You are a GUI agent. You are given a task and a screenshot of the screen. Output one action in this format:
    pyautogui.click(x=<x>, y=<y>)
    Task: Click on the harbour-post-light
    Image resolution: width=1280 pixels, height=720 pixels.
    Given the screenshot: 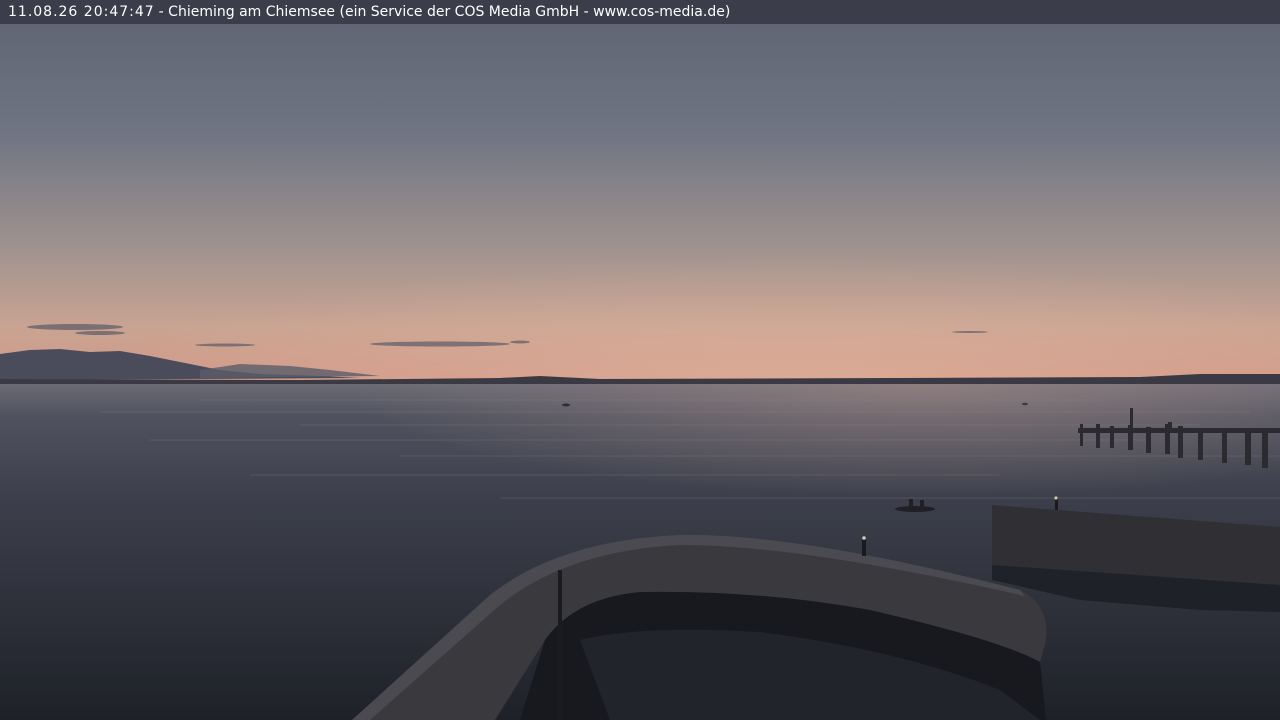 What is the action you would take?
    pyautogui.click(x=864, y=538)
    